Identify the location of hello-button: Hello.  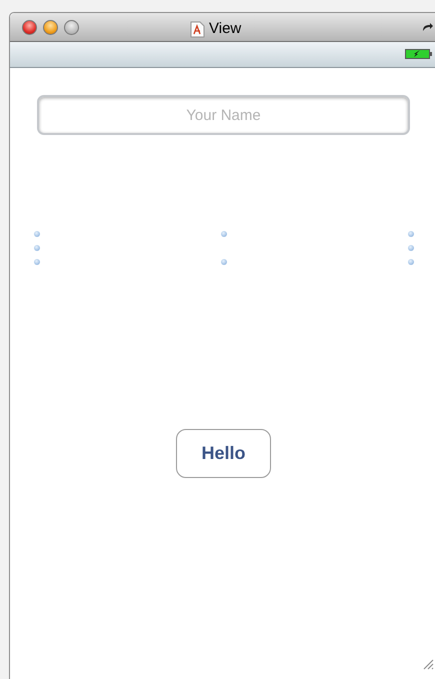
(223, 453).